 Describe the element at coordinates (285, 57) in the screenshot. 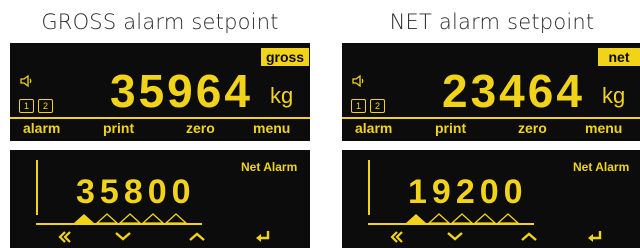

I see `gross-badge: gross` at that location.